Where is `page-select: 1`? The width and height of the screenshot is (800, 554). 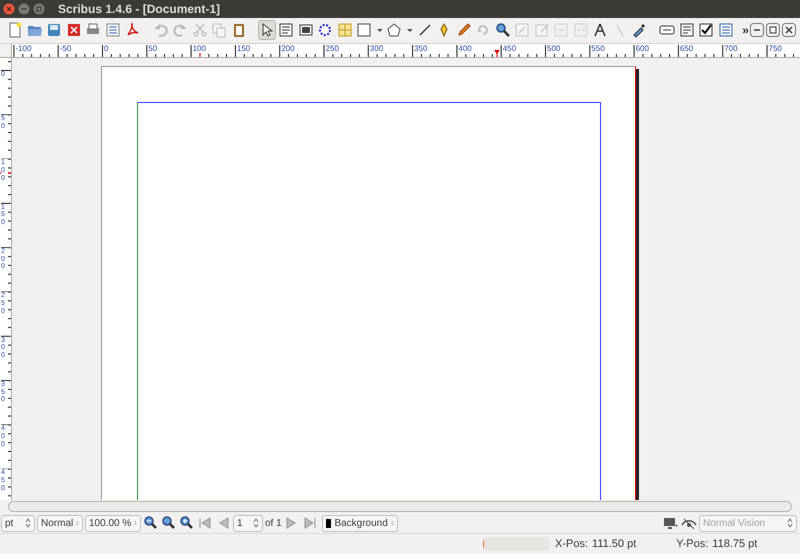 page-select: 1 is located at coordinates (248, 523).